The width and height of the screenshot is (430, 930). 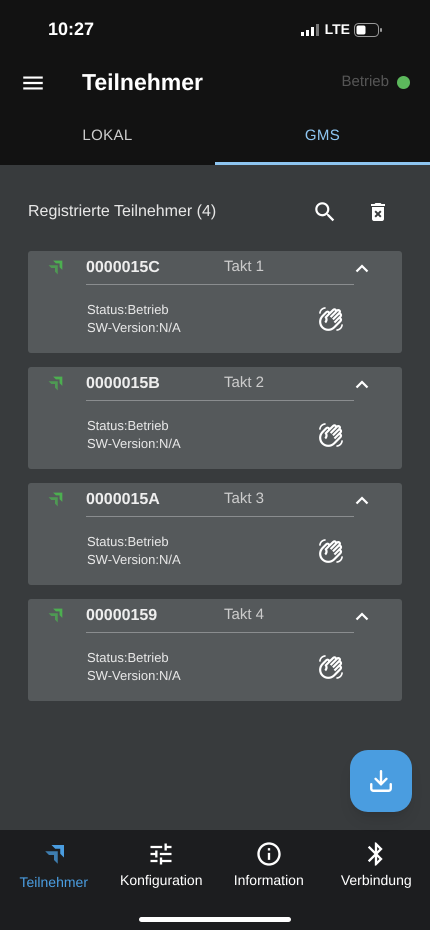 I want to click on nav-item: Teilnehmer, so click(x=54, y=866).